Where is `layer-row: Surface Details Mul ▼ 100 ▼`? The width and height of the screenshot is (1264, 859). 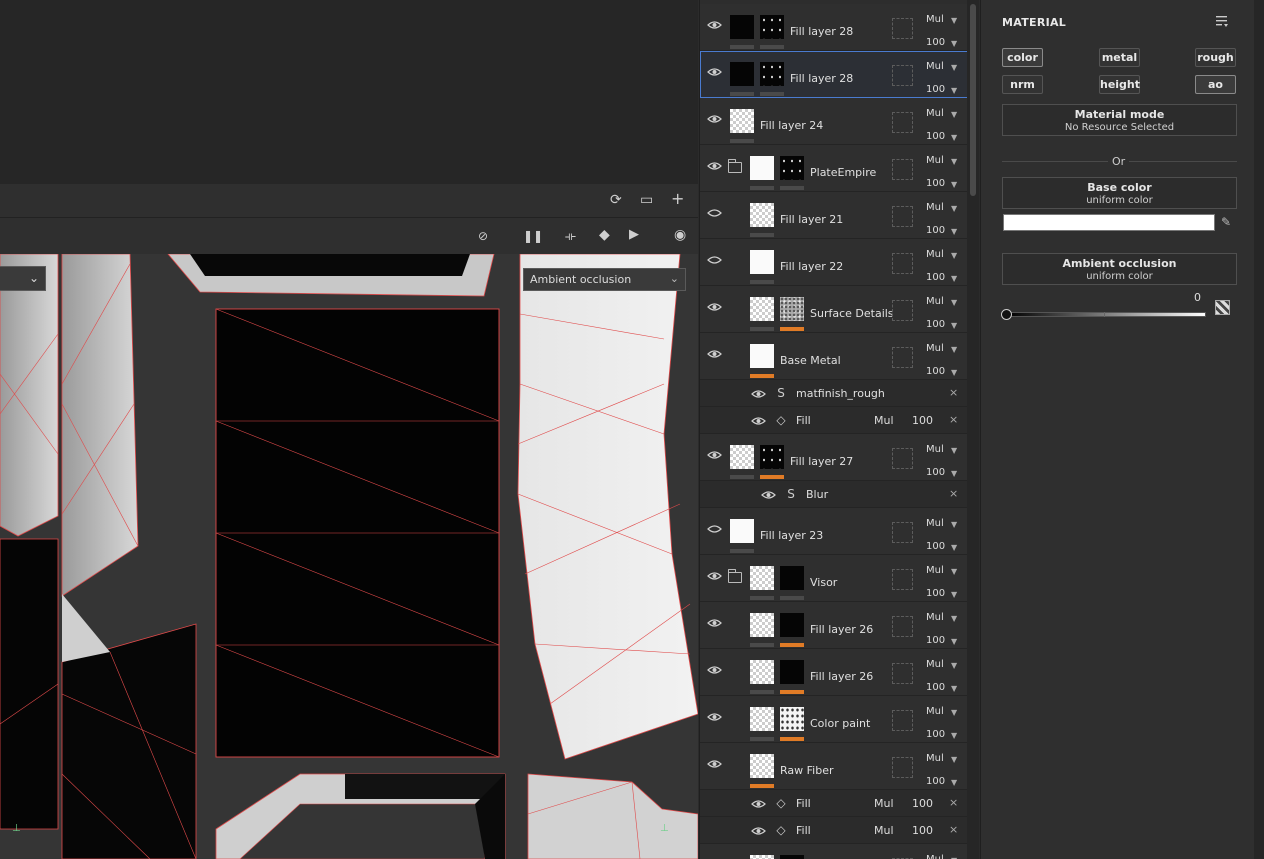 layer-row: Surface Details Mul ▼ 100 ▼ is located at coordinates (833, 309).